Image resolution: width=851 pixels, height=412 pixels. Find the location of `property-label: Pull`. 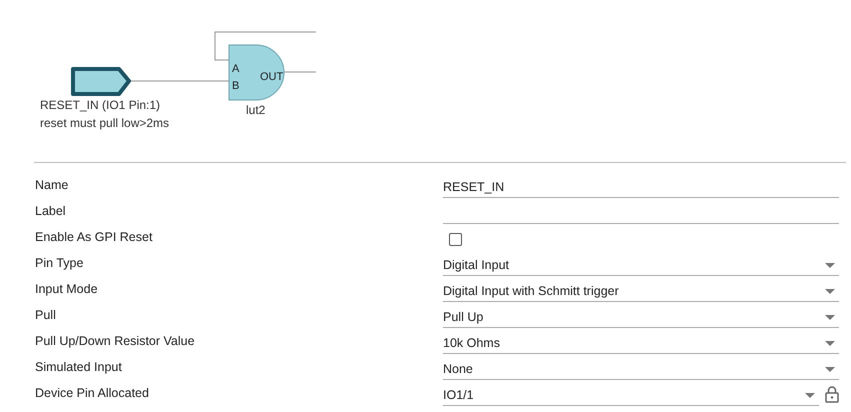

property-label: Pull is located at coordinates (46, 316).